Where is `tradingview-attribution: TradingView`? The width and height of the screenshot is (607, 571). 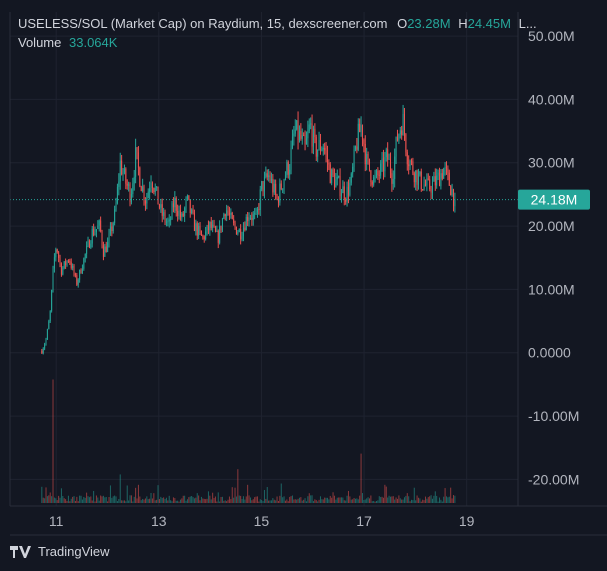
tradingview-attribution: TradingView is located at coordinates (60, 551).